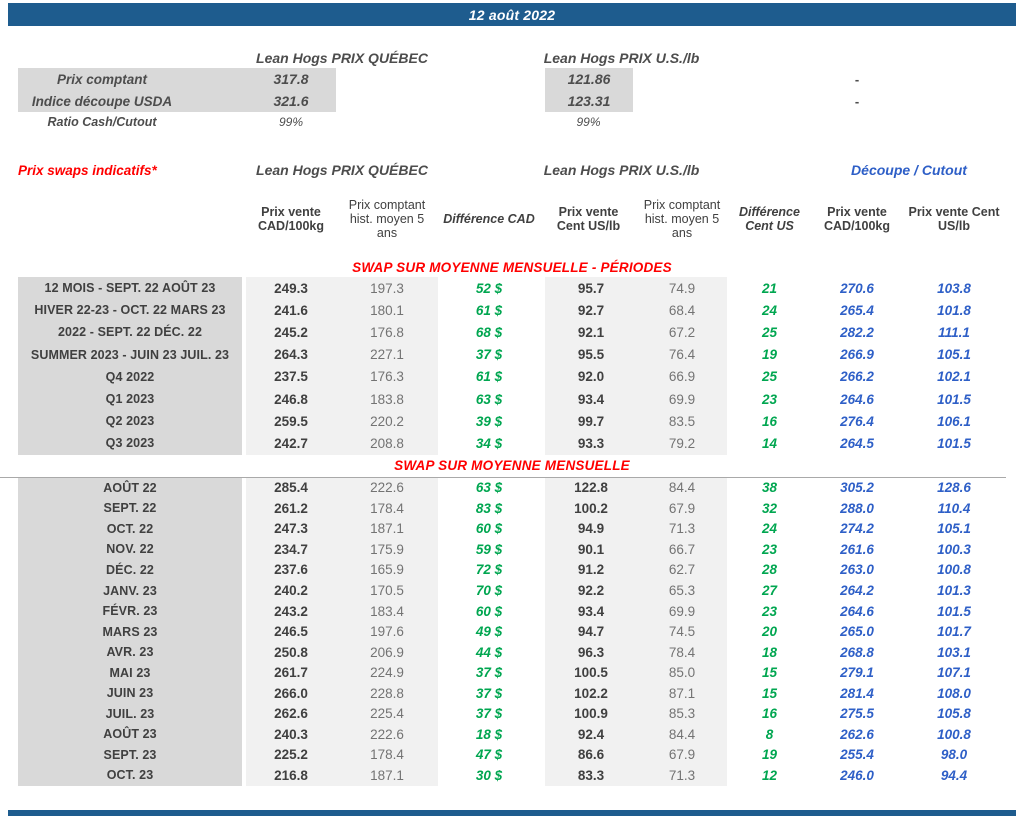  Describe the element at coordinates (291, 101) in the screenshot. I see `summary-quebec-value: 321.6` at that location.